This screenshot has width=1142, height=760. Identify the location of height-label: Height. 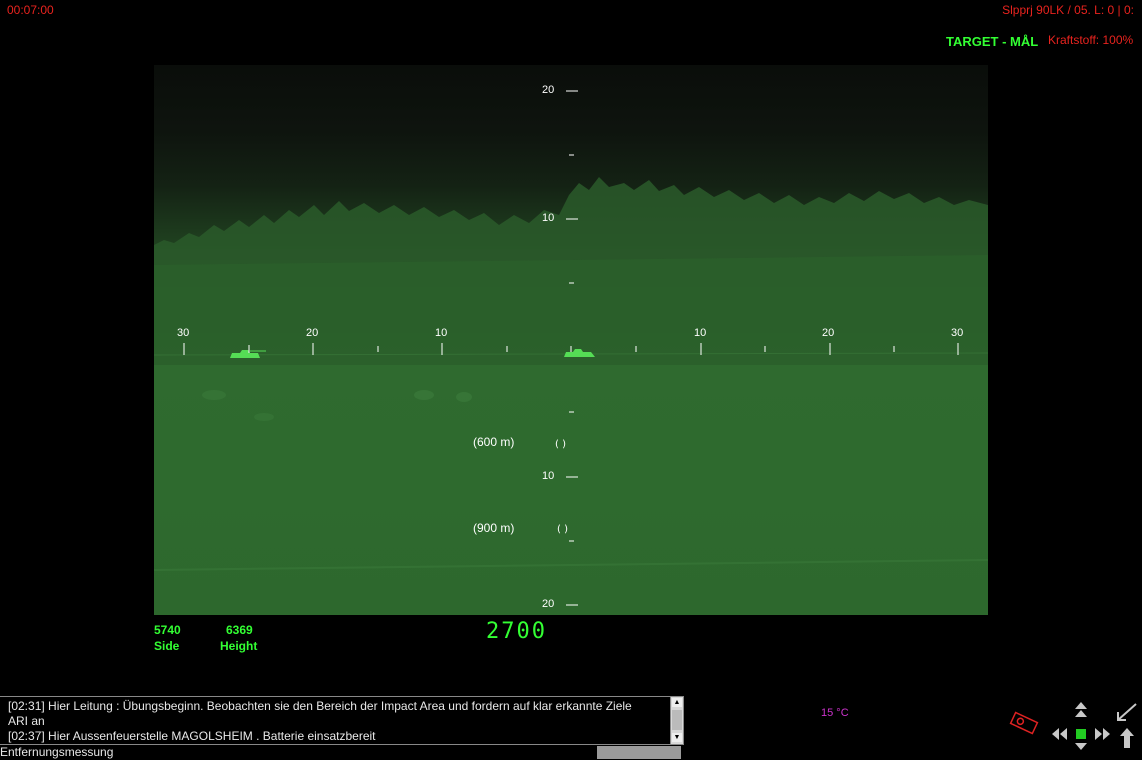
(239, 646).